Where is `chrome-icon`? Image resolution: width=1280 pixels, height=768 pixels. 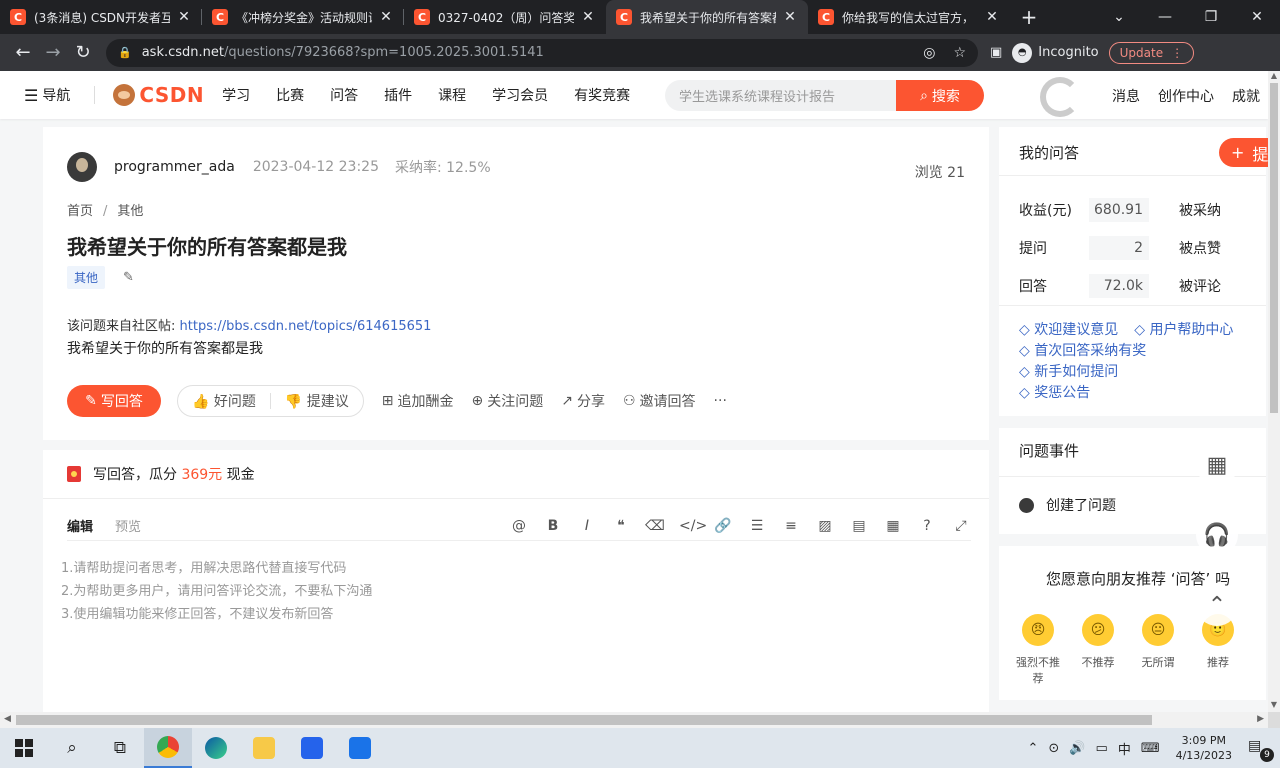
chrome-icon is located at coordinates (168, 748).